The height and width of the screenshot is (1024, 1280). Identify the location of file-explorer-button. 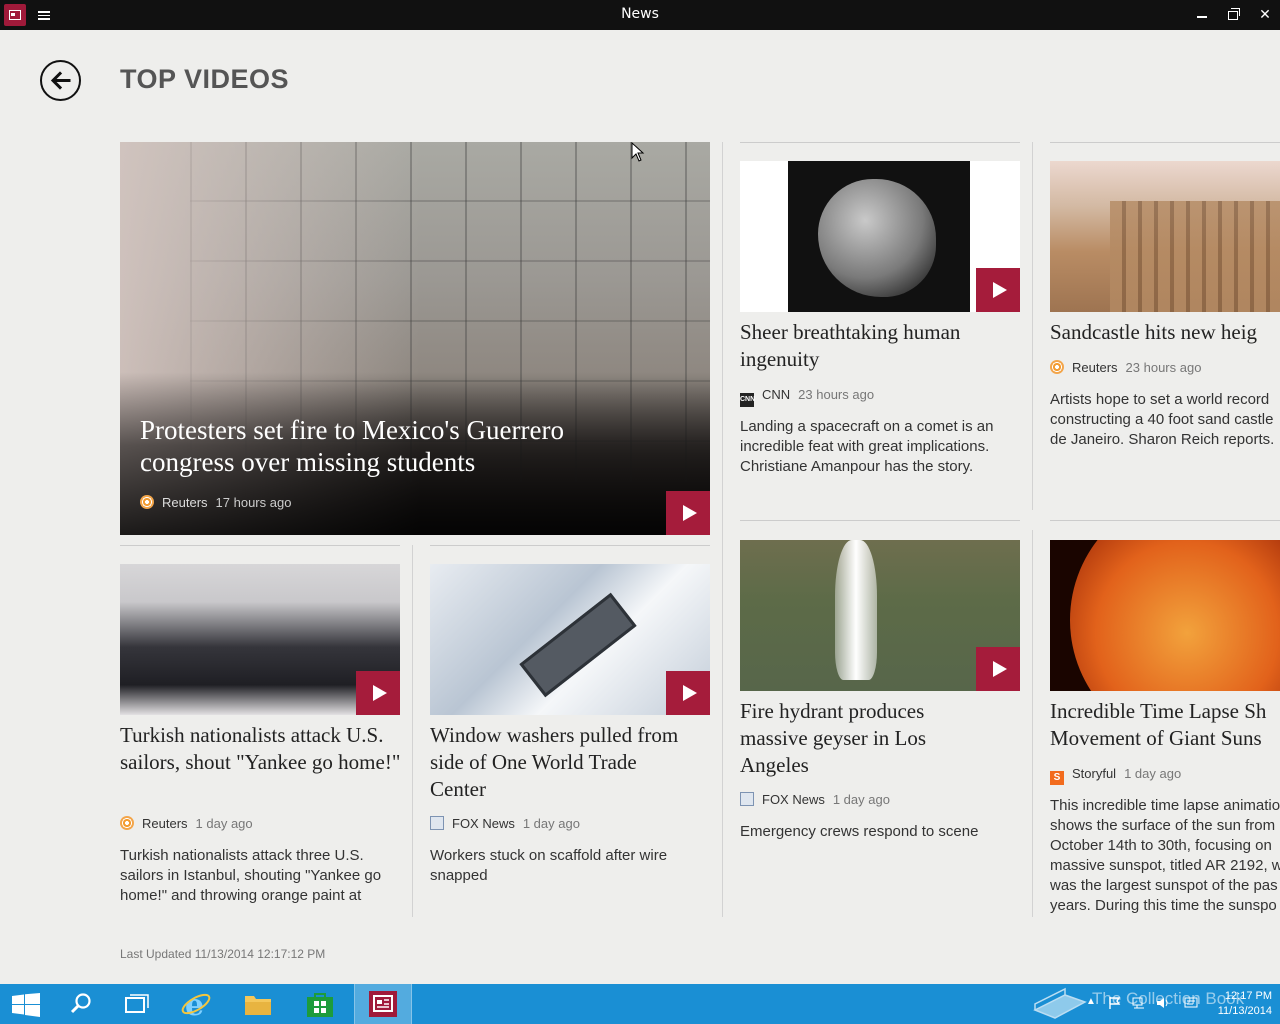
(258, 1004).